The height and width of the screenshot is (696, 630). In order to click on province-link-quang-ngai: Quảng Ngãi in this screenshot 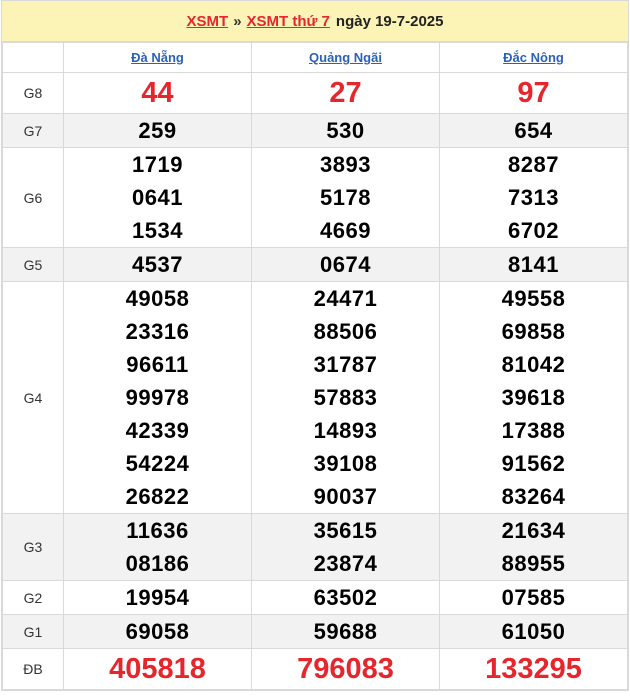, I will do `click(345, 57)`.